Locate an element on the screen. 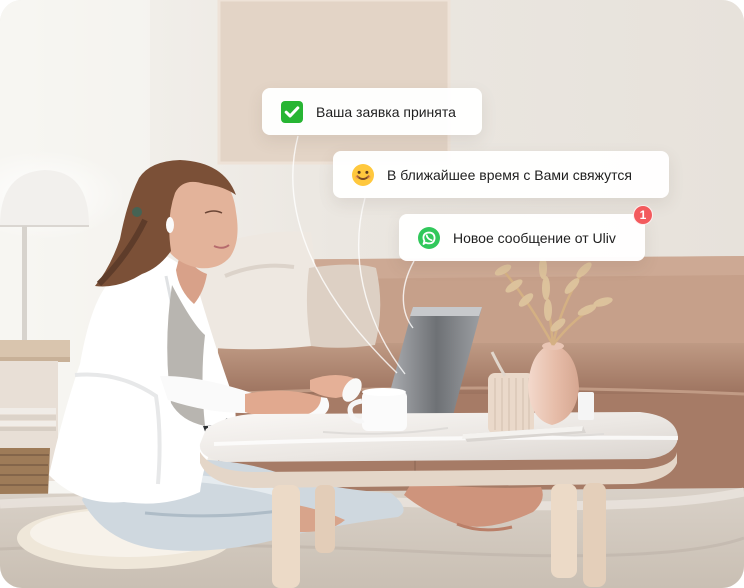 The height and width of the screenshot is (588, 744). new-message-notification: Новое сообщение от Uliv 1 is located at coordinates (526, 233).